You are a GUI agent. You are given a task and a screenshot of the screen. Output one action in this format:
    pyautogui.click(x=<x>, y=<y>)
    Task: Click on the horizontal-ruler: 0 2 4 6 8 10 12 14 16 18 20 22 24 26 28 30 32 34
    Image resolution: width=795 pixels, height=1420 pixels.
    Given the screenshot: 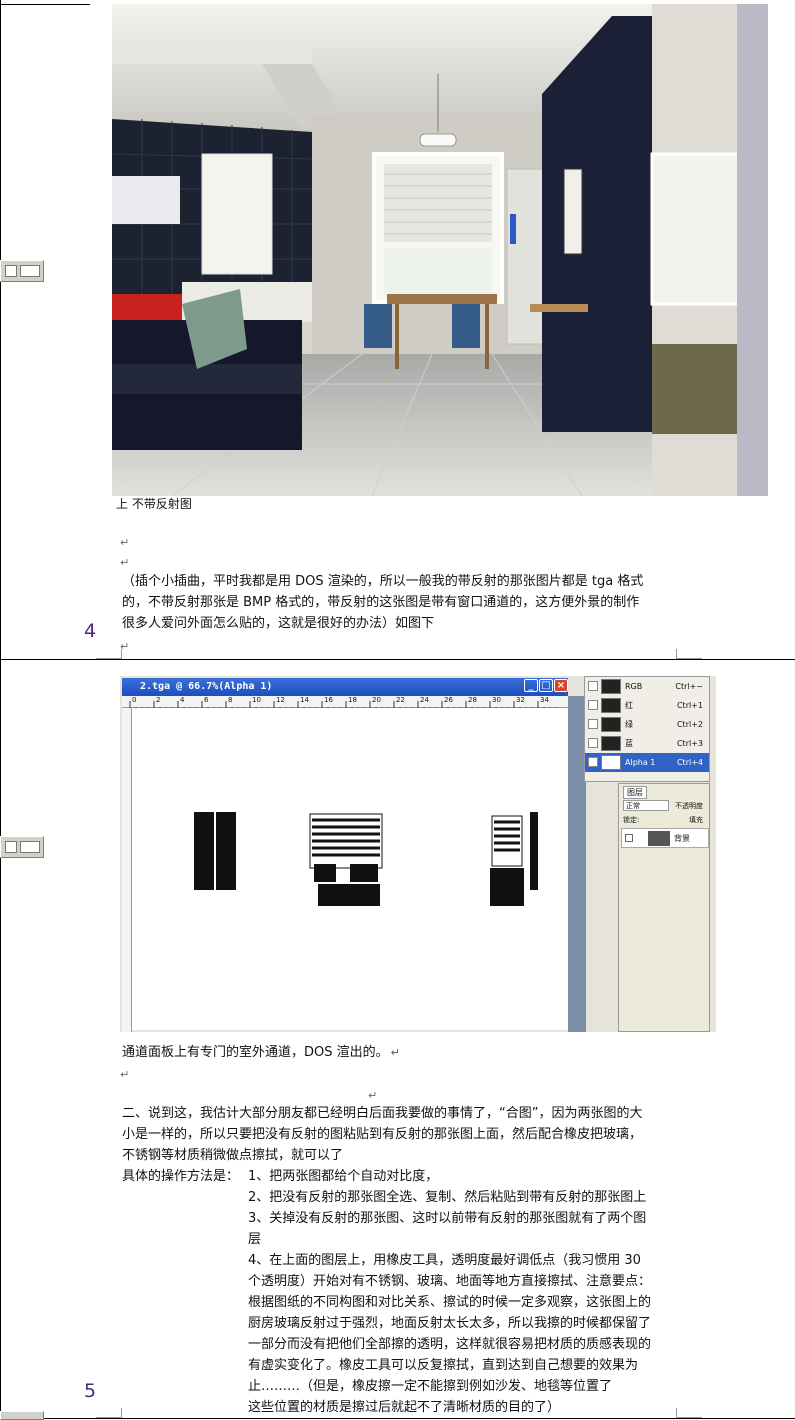 What is the action you would take?
    pyautogui.click(x=345, y=703)
    